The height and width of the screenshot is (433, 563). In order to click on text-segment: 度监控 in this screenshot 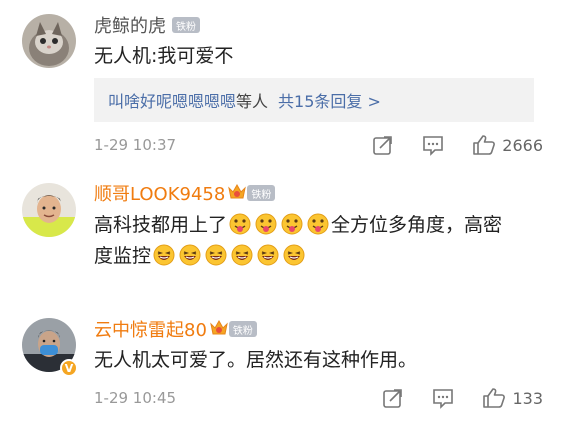, I will do `click(123, 256)`.